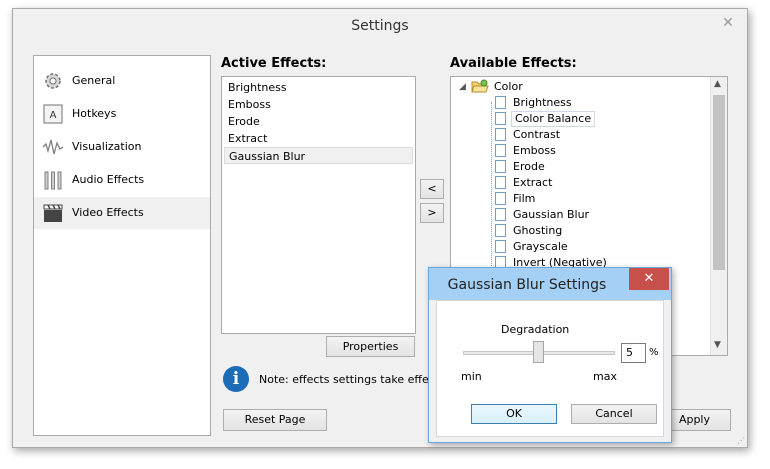 This screenshot has width=770, height=469. I want to click on window-close-button: ✕, so click(728, 23).